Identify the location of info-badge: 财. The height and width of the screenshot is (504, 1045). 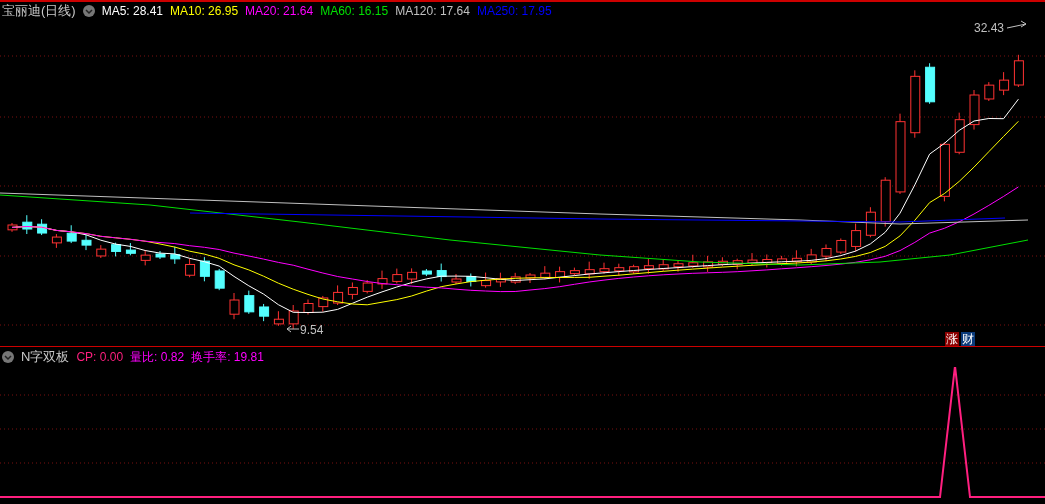
(968, 339).